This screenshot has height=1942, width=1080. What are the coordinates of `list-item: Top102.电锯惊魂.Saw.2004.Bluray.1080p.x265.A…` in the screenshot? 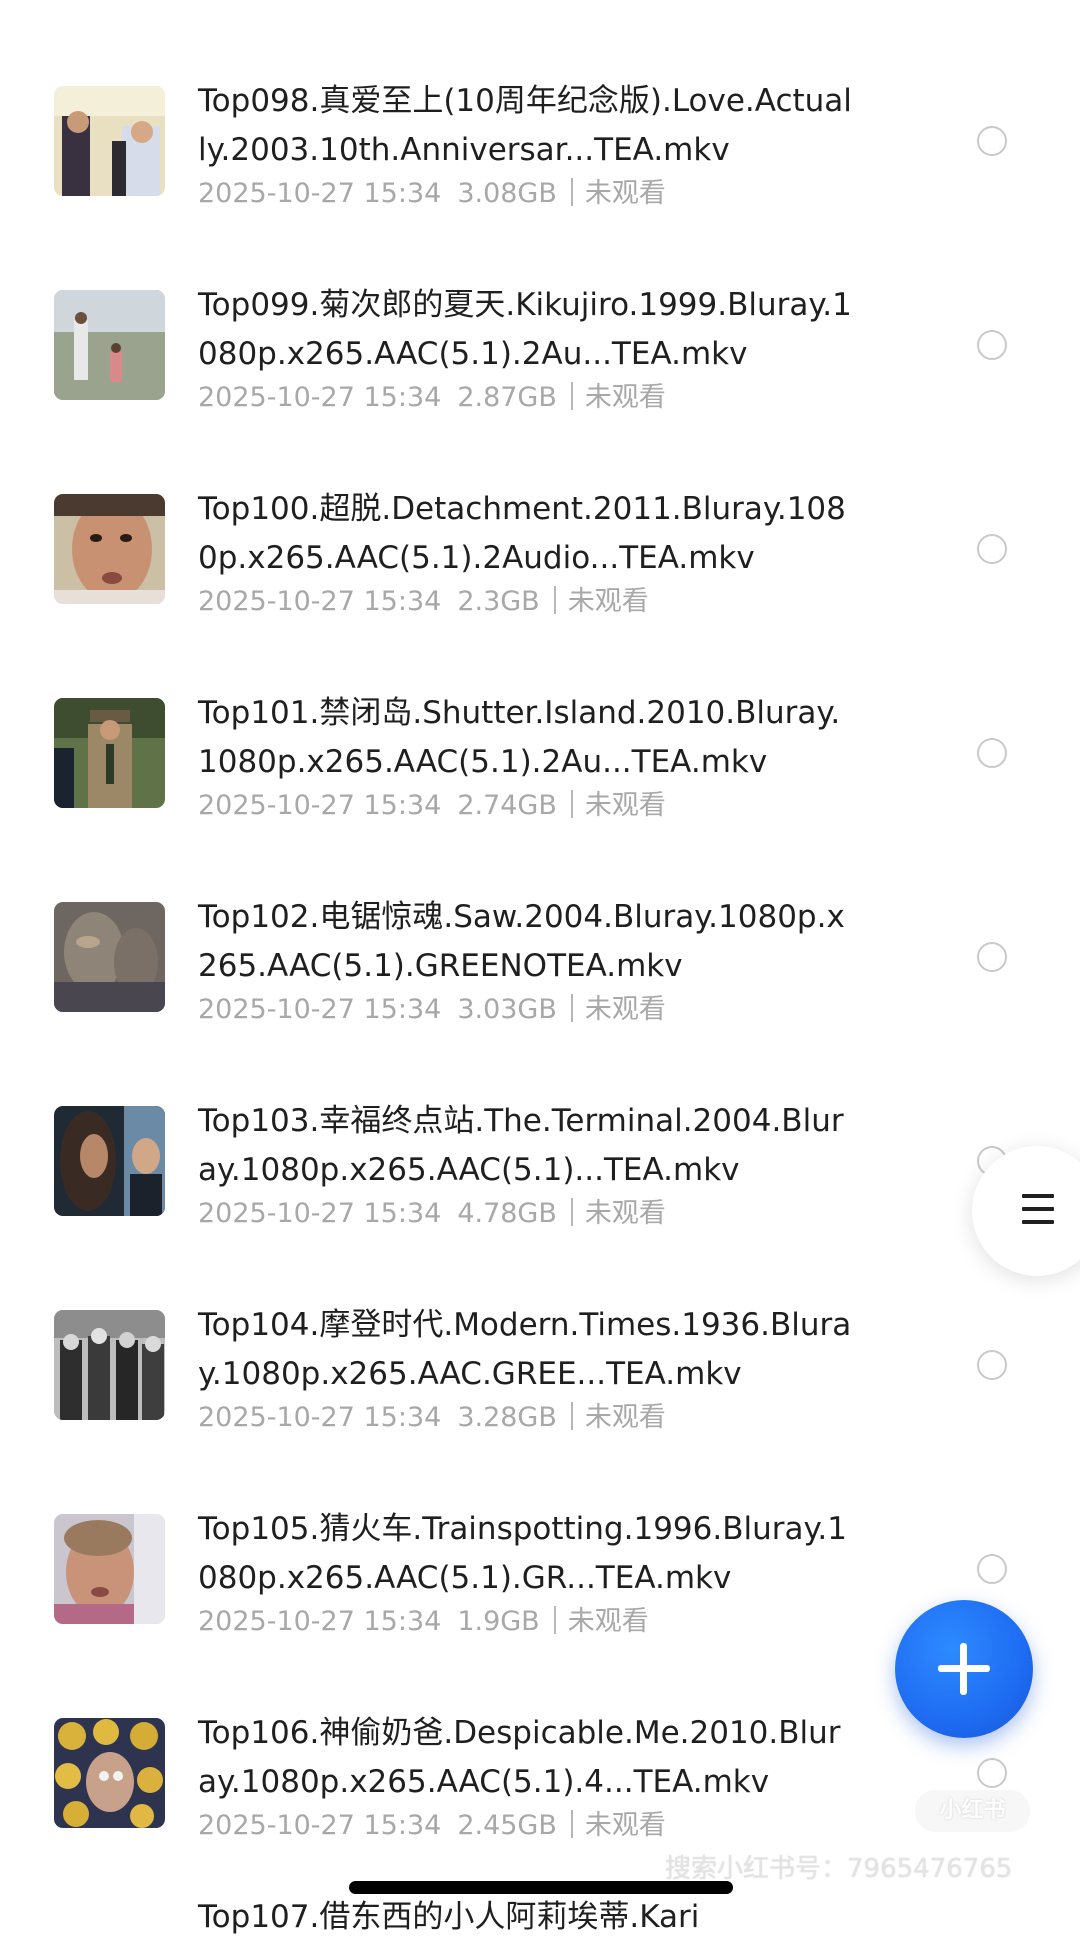 It's located at (540, 990).